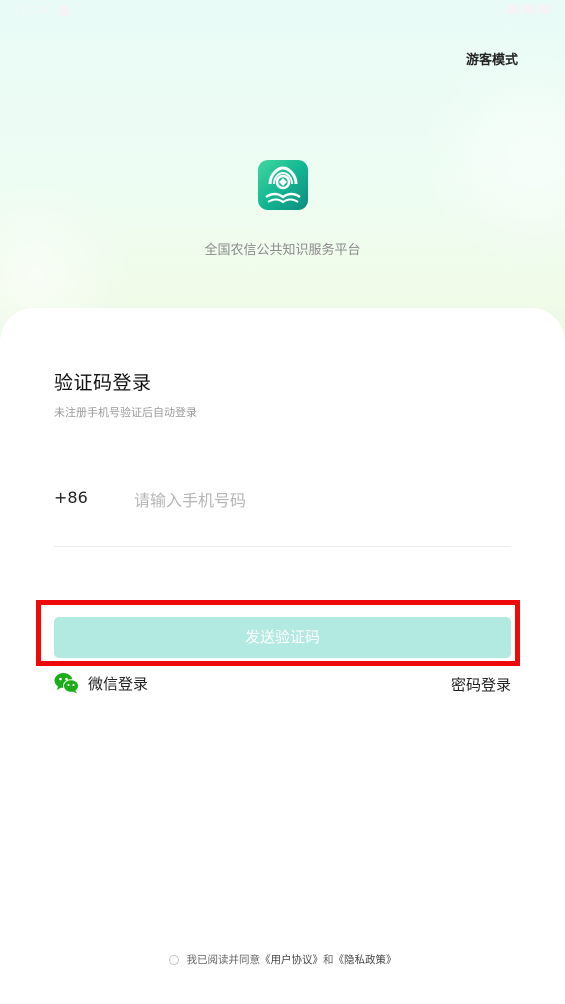 This screenshot has height=1004, width=565. Describe the element at coordinates (545, 9) in the screenshot. I see `battery-icon` at that location.